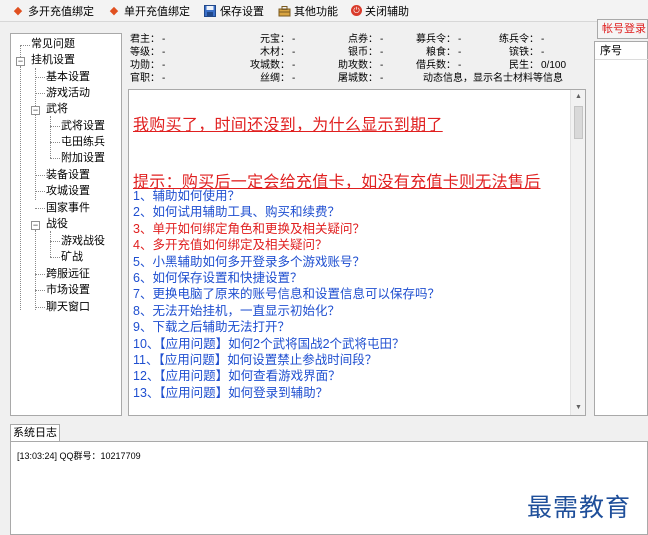 The height and width of the screenshot is (535, 648). I want to click on faq-item: 6、如何保存设置和快捷设置？, so click(217, 278).